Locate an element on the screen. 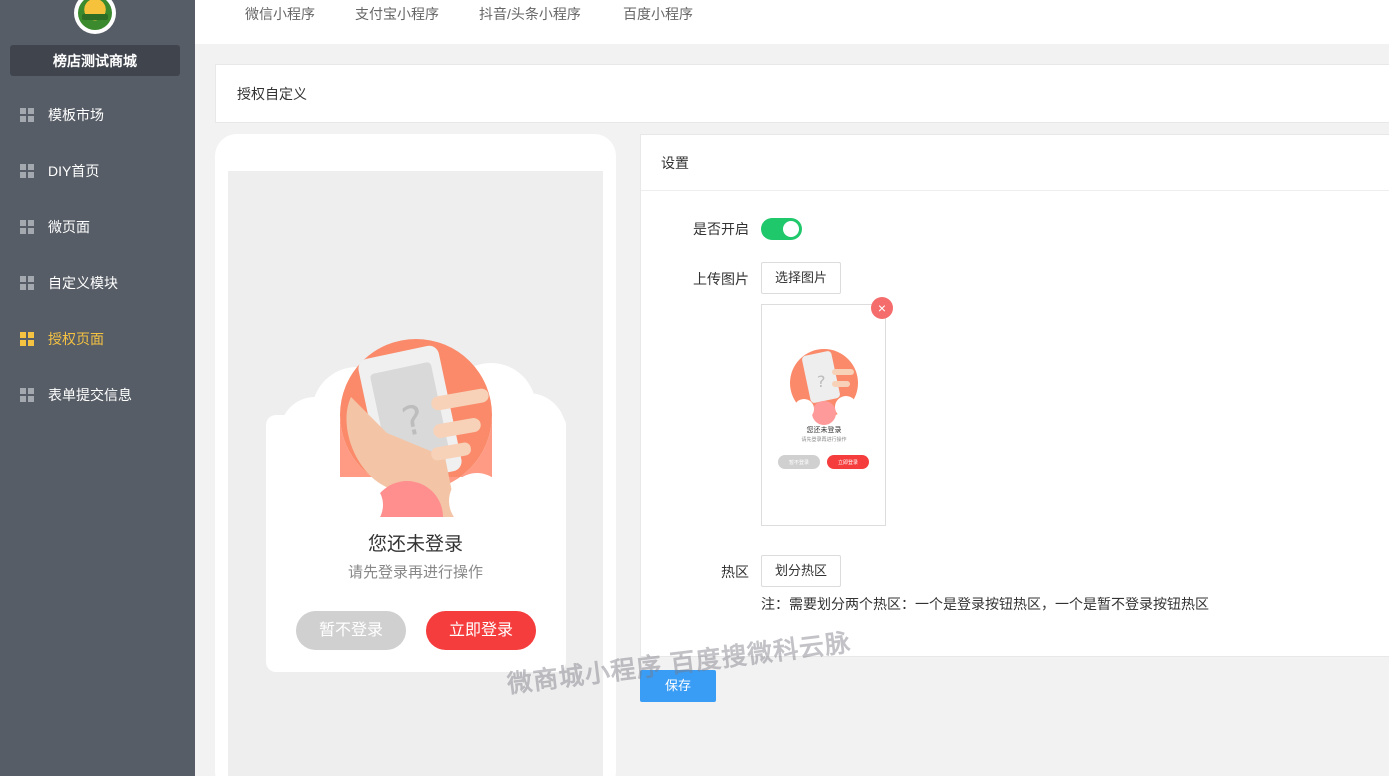 This screenshot has width=1389, height=776. tab-baidu: 百度小程序 is located at coordinates (658, 14).